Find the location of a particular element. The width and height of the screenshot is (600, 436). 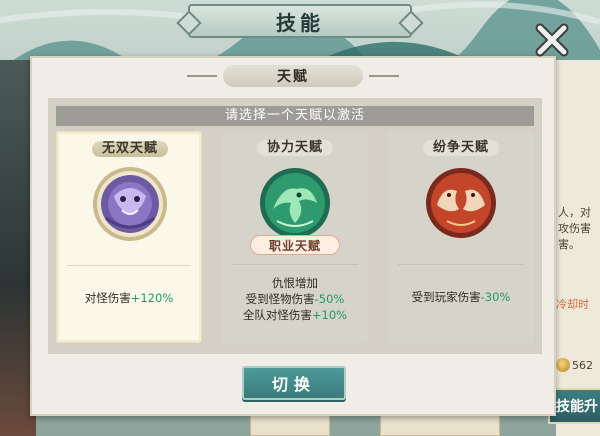

coin-icon is located at coordinates (563, 365).